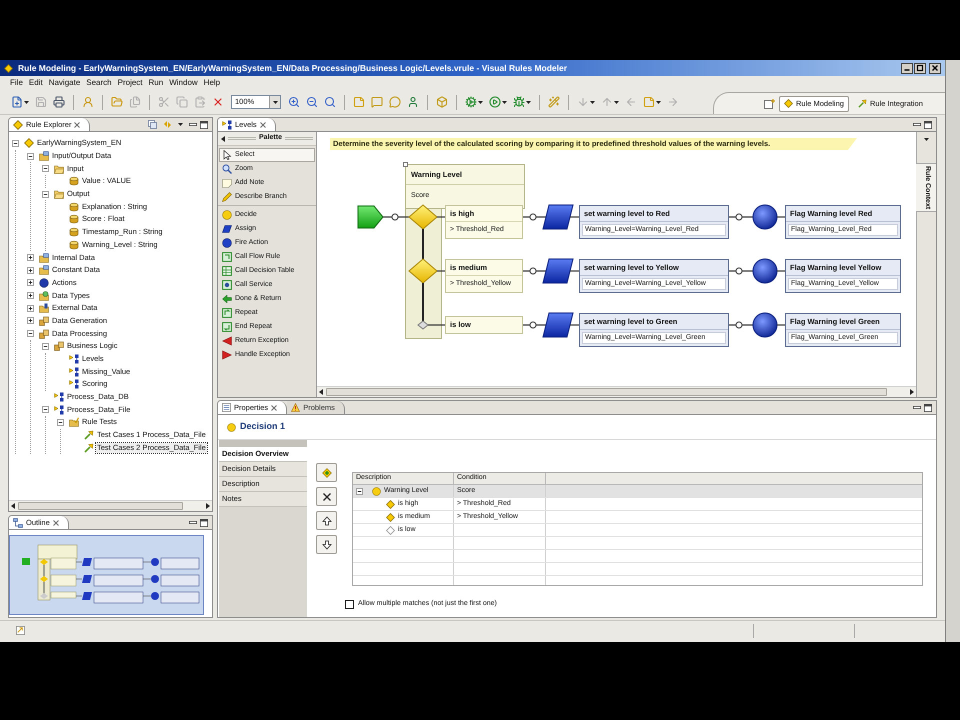 The width and height of the screenshot is (960, 720). I want to click on menu-item: File, so click(16, 83).